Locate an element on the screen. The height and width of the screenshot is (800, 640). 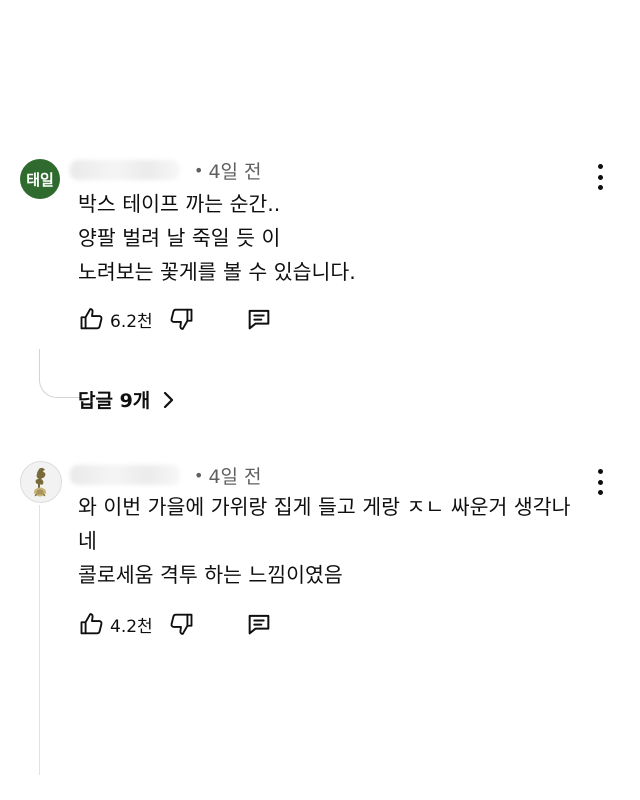
view-replies-button: 답글 9개 is located at coordinates (126, 399).